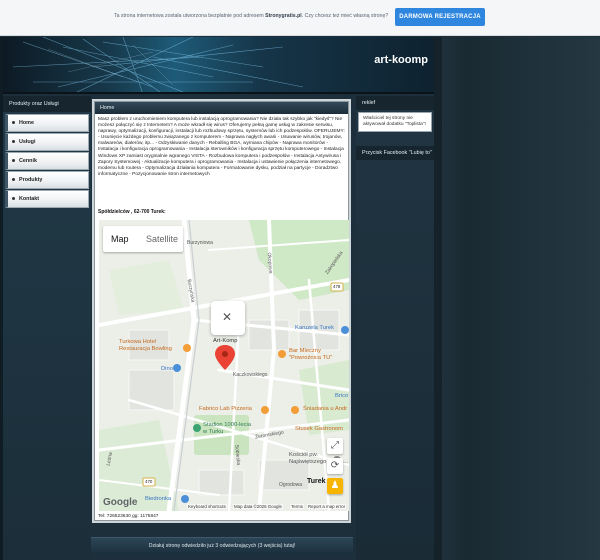  Describe the element at coordinates (319, 429) in the screenshot. I see `poi-stusek: Stusek Gastronom` at that location.